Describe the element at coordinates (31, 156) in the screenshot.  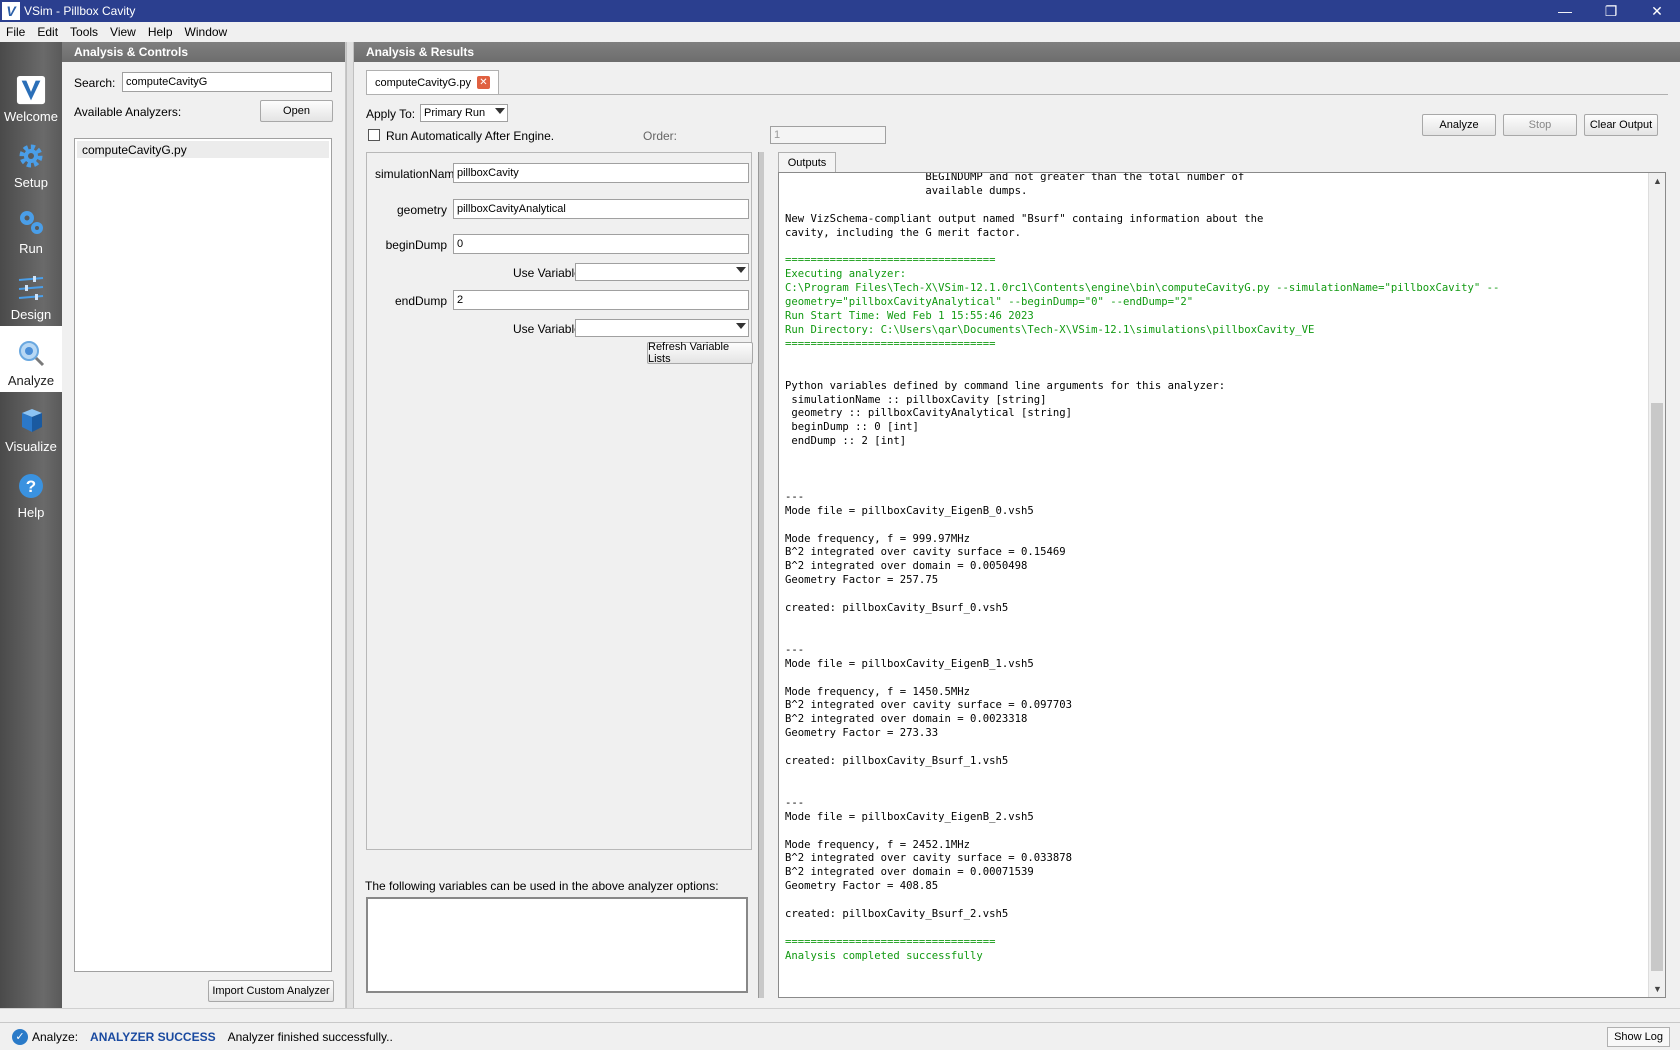
I see `gear-icon` at that location.